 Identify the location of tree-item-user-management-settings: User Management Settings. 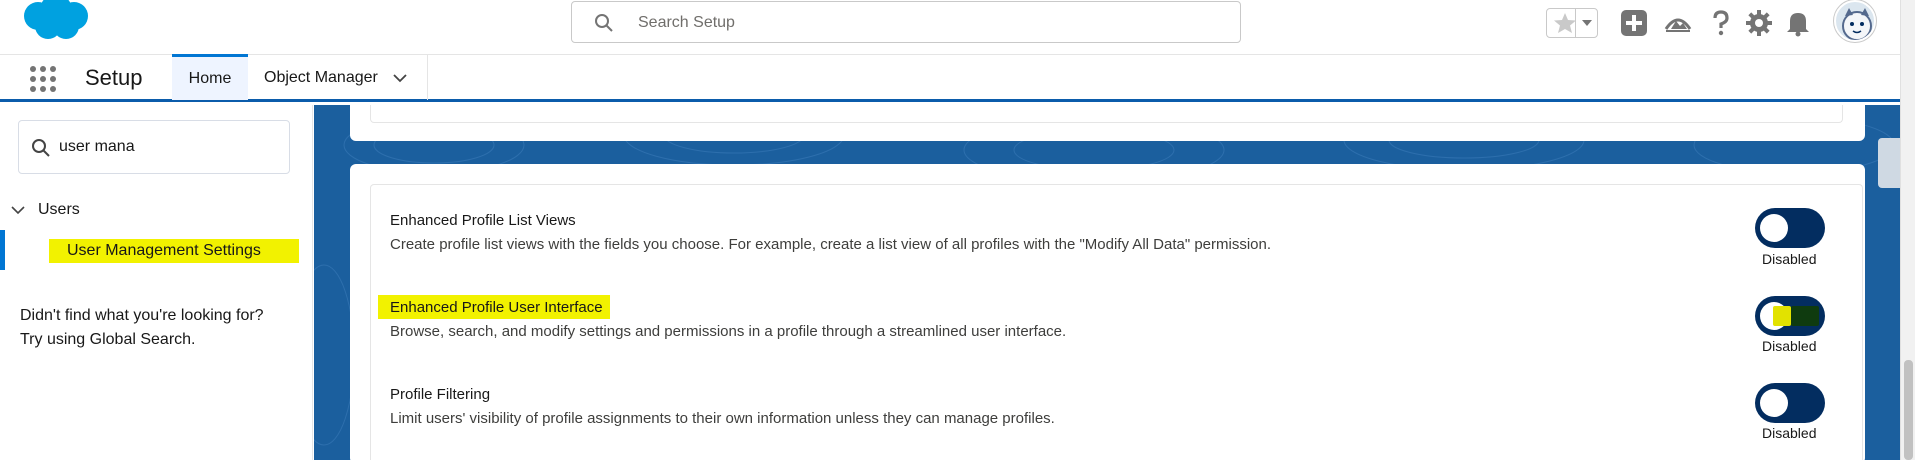
(156, 250).